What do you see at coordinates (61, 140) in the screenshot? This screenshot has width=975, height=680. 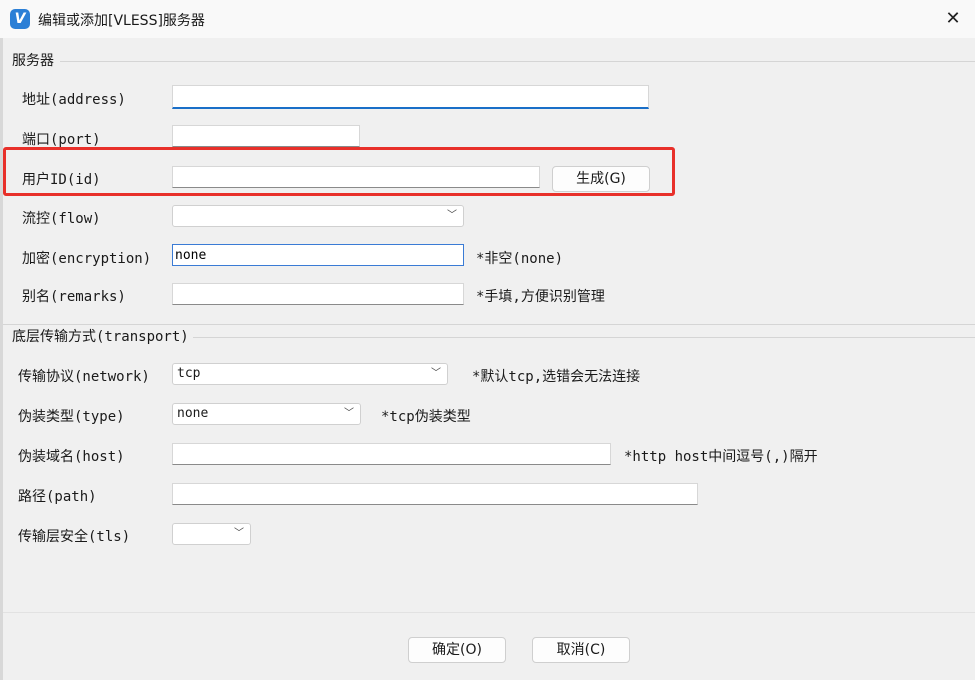 I see `port-label: 端口(port)` at bounding box center [61, 140].